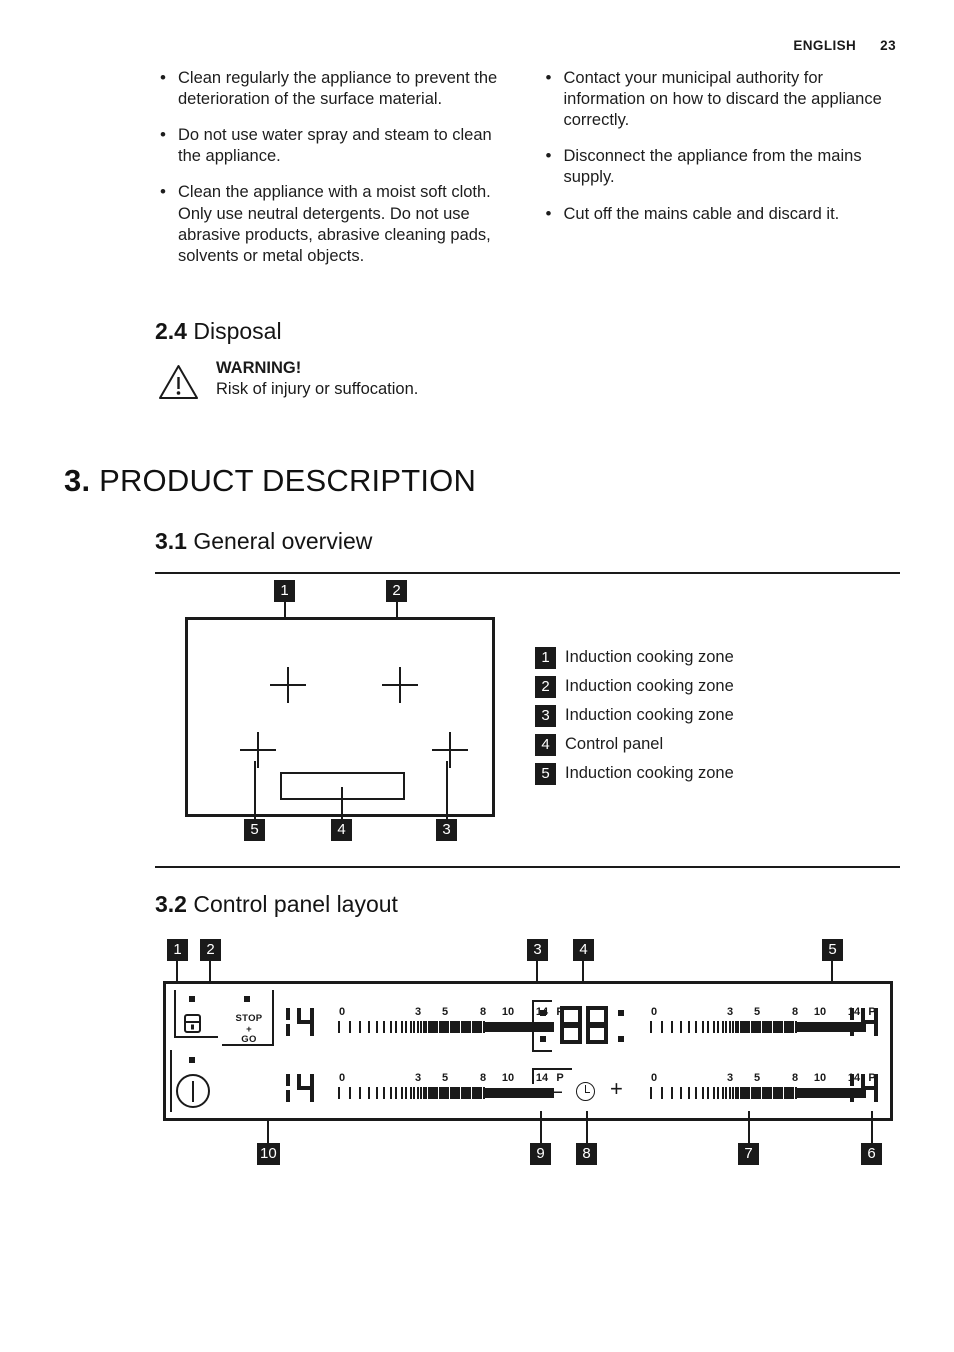 The width and height of the screenshot is (954, 1352). I want to click on list-item: Cut off the mains cable and discard it., so click(721, 214).